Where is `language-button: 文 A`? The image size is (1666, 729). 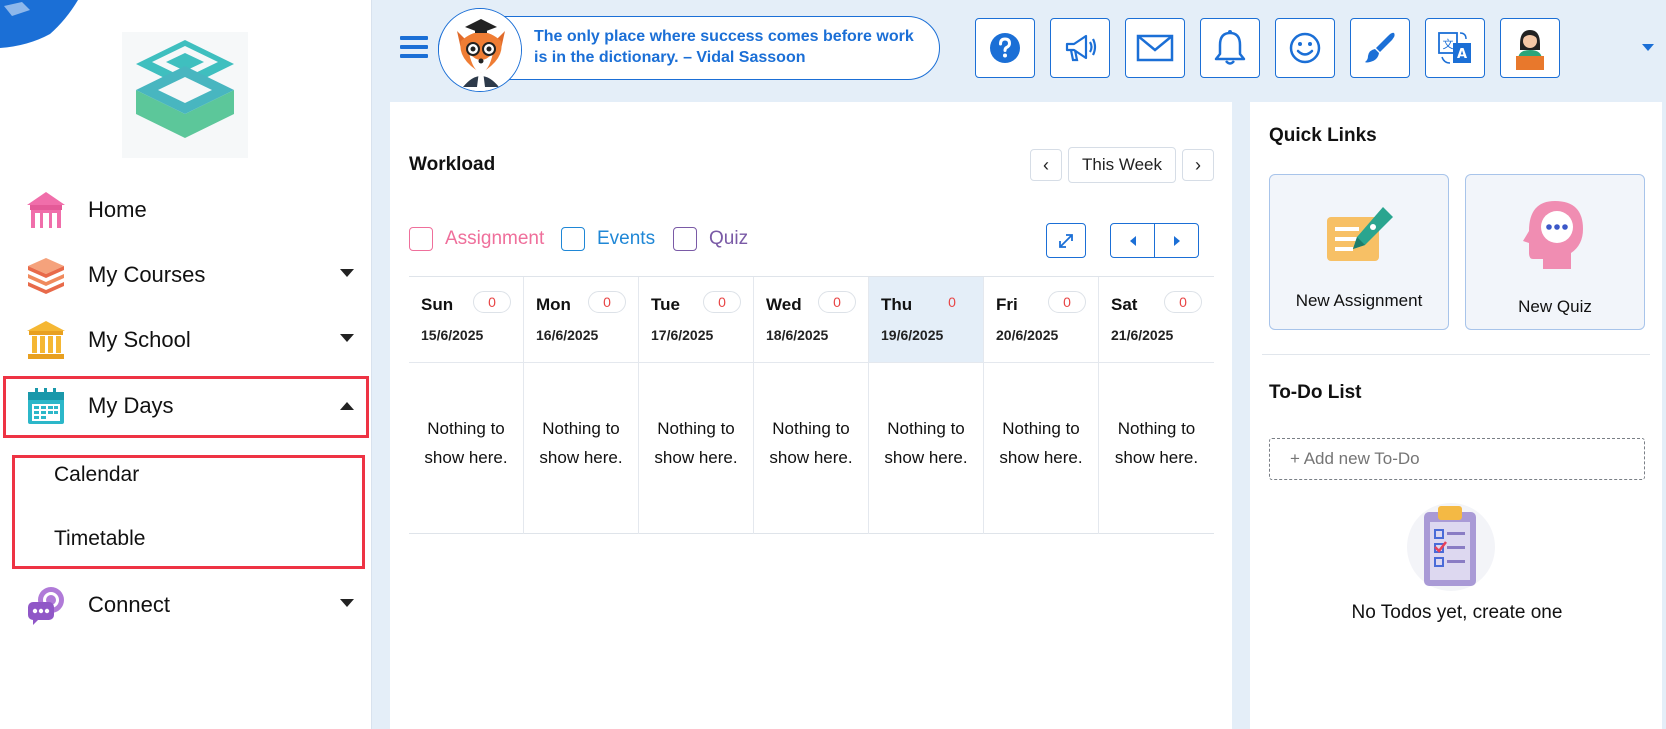 language-button: 文 A is located at coordinates (1455, 48).